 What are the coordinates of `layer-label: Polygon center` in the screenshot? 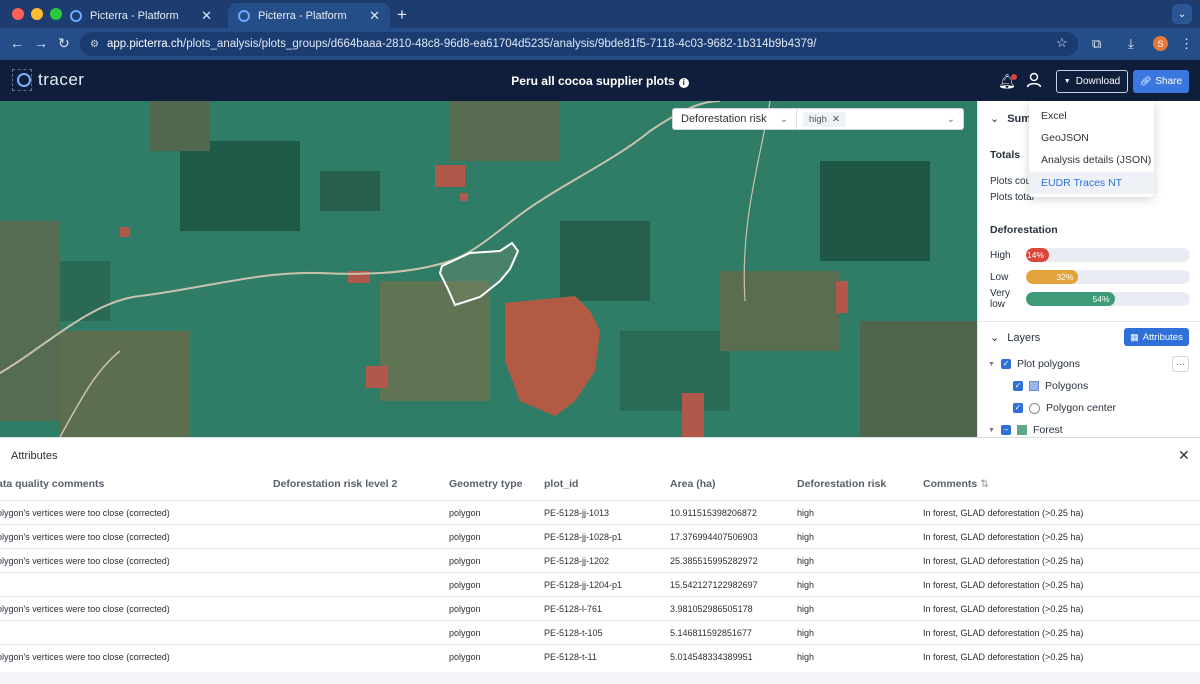 It's located at (1081, 408).